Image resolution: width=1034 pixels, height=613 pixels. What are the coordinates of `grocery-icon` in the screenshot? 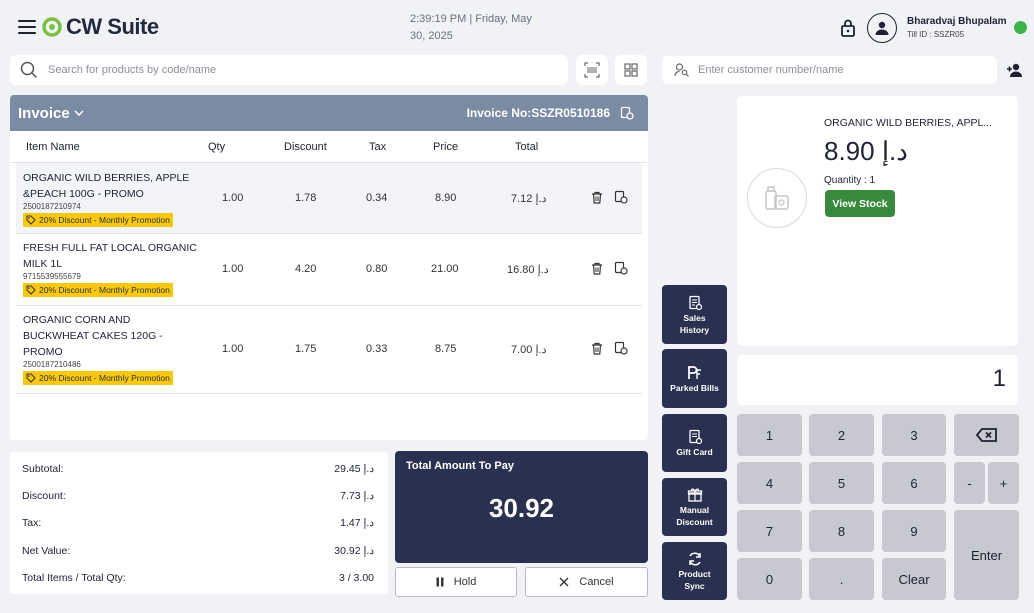 It's located at (777, 198).